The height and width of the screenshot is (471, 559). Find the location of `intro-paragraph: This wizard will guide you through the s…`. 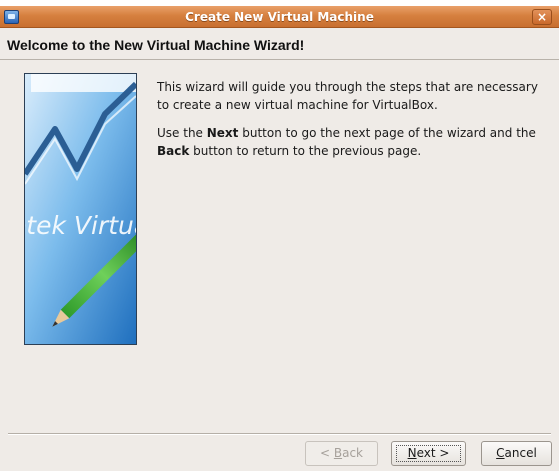

intro-paragraph: This wizard will guide you through the s… is located at coordinates (347, 96).